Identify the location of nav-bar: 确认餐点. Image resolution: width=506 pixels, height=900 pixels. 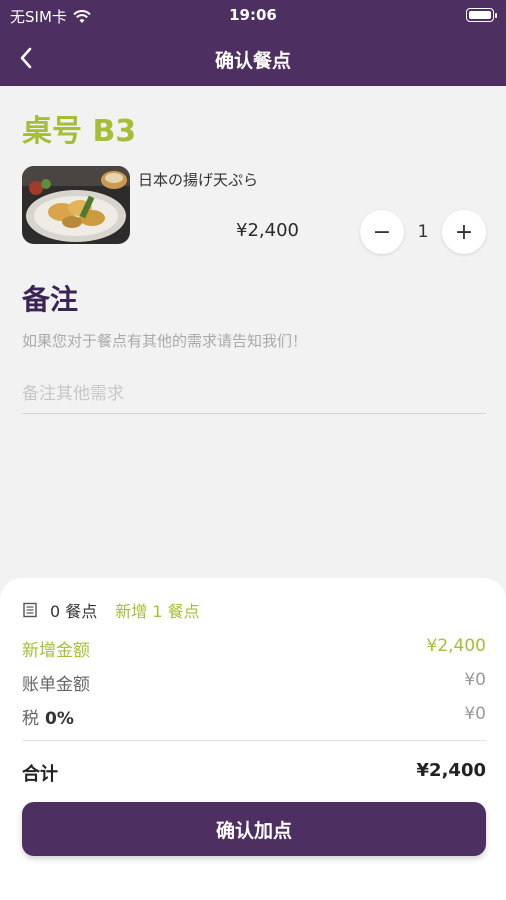
(253, 58).